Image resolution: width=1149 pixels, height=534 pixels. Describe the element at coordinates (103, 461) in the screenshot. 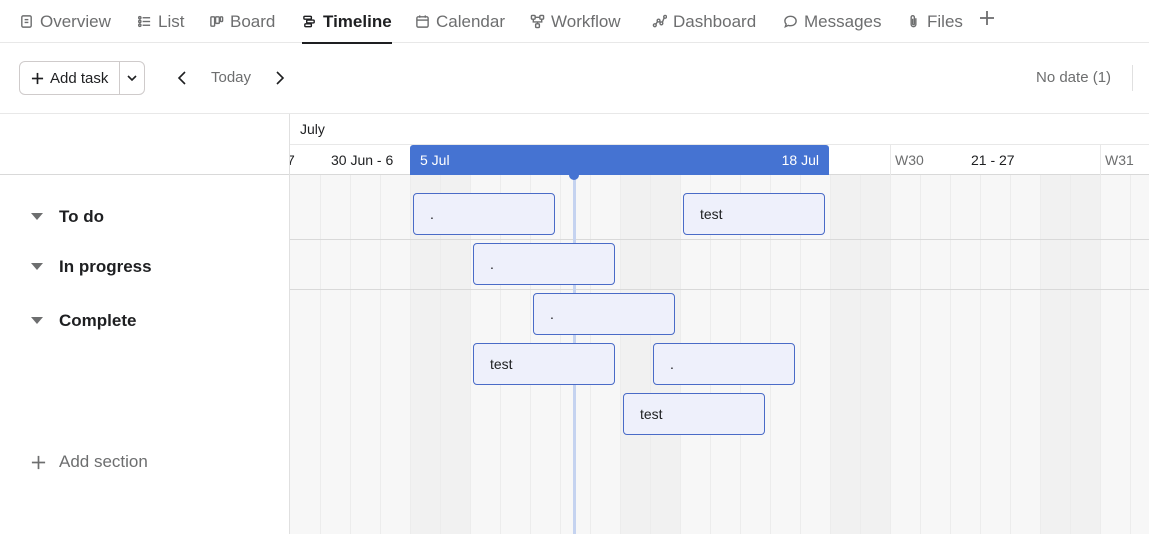

I see `add-section-label: Add section` at that location.